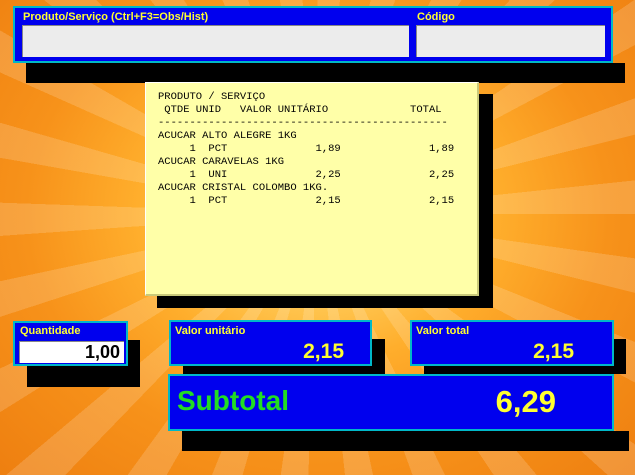  What do you see at coordinates (325, 73) in the screenshot?
I see `header-shadow` at bounding box center [325, 73].